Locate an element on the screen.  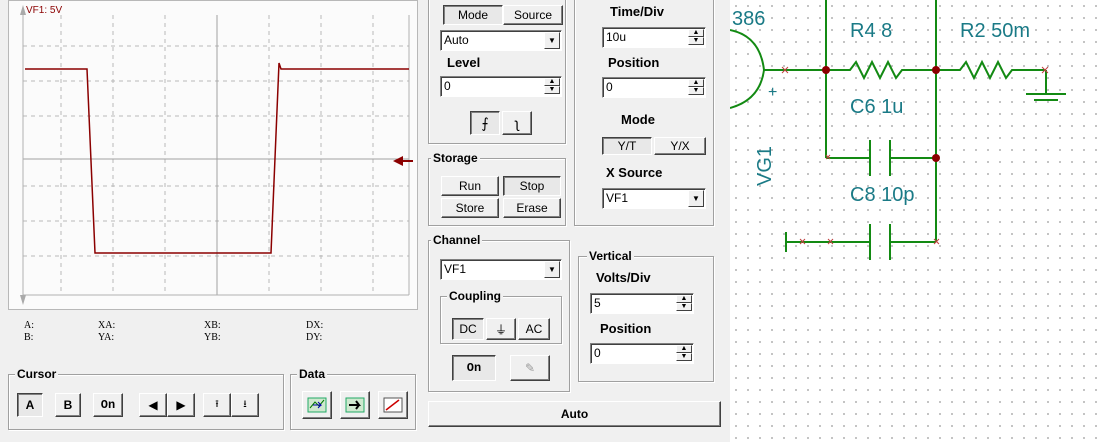
coupling-ground-button: ⏚ is located at coordinates (501, 329).